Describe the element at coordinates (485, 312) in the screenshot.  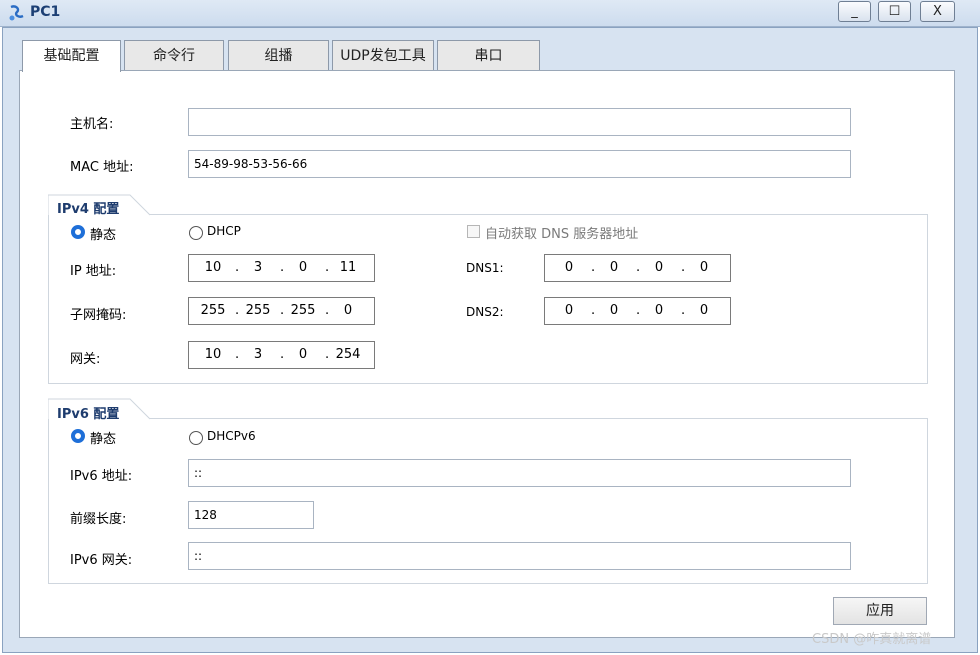
I see `dns2-label: DNS2:` at that location.